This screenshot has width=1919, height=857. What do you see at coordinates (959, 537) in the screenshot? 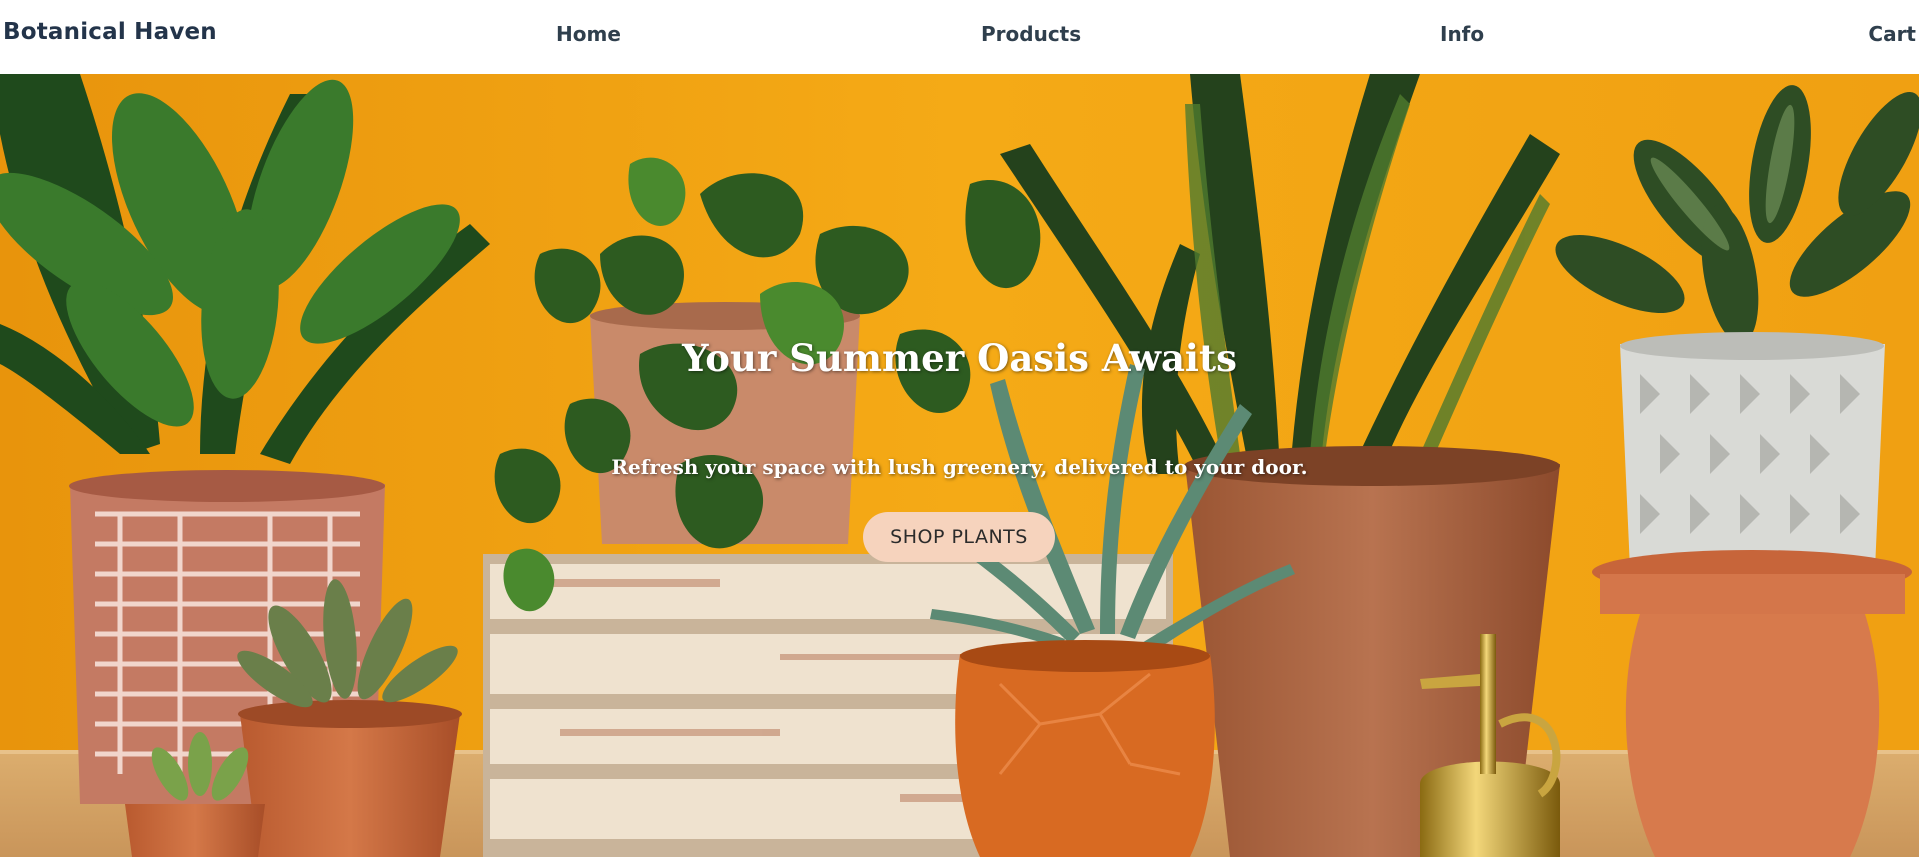
I see `shop-plants-button: SHOP PLANTS` at bounding box center [959, 537].